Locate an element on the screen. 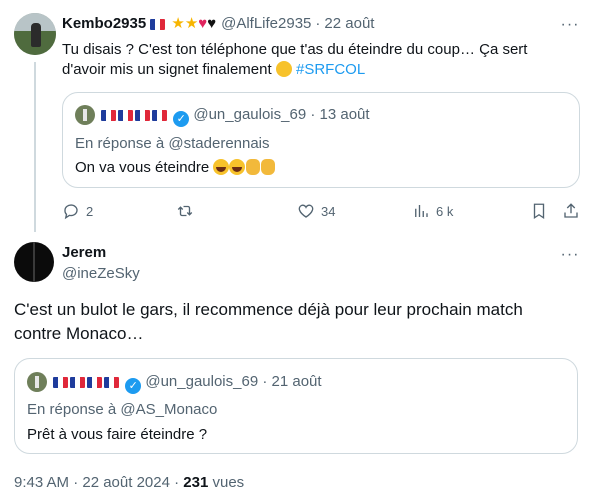 This screenshot has height=498, width=593. retweet-button is located at coordinates (188, 211).